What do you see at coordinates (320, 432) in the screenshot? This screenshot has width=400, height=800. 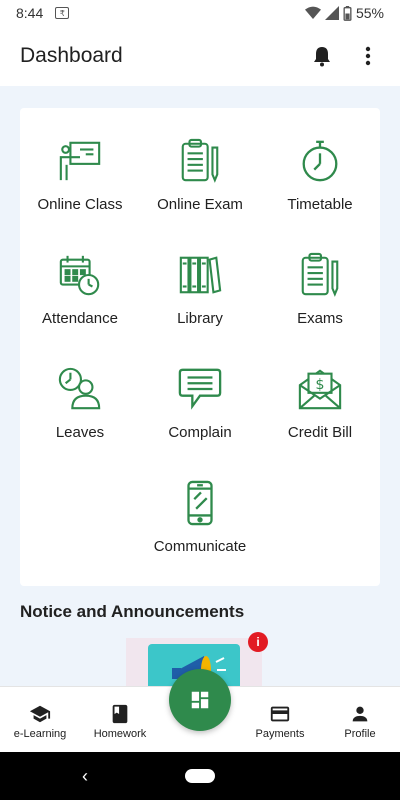 I see `tile-label: Credit Bill` at bounding box center [320, 432].